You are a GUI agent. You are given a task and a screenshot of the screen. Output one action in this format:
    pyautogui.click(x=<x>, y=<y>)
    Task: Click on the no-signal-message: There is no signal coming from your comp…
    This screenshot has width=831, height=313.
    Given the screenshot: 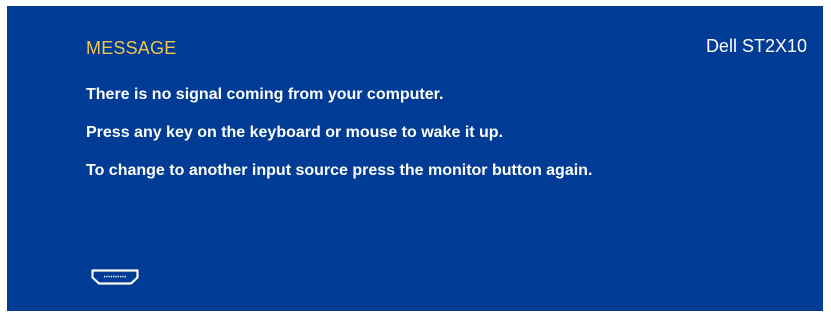 What is the action you would take?
    pyautogui.click(x=265, y=94)
    